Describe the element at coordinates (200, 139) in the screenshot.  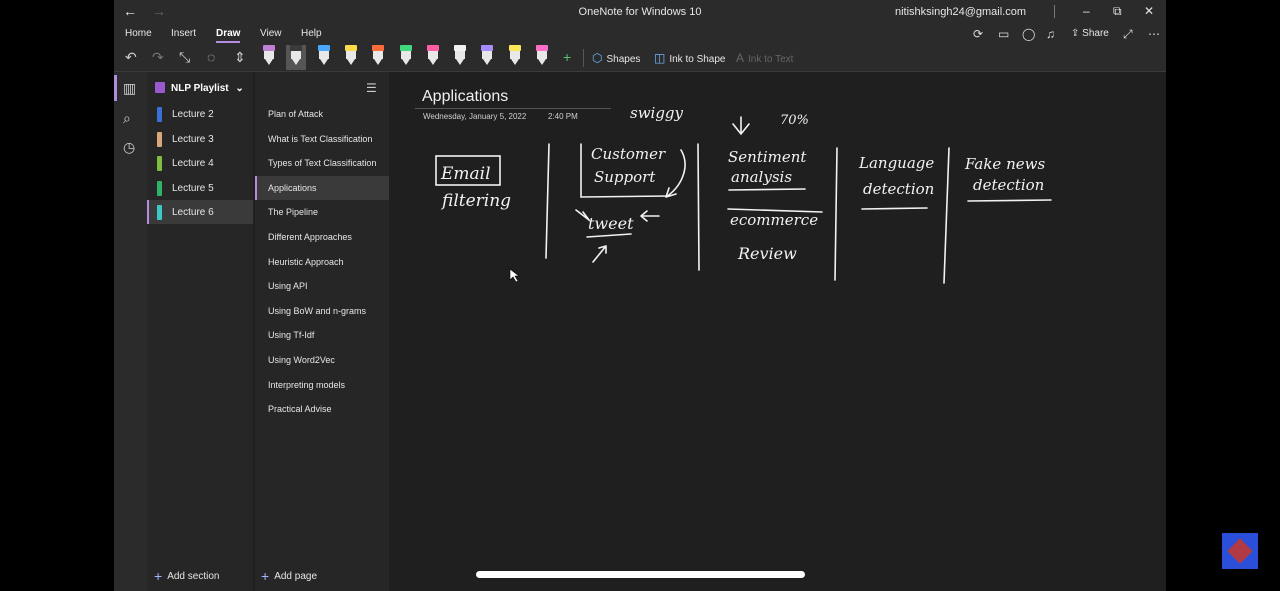
I see `section-item: Lecture 3` at that location.